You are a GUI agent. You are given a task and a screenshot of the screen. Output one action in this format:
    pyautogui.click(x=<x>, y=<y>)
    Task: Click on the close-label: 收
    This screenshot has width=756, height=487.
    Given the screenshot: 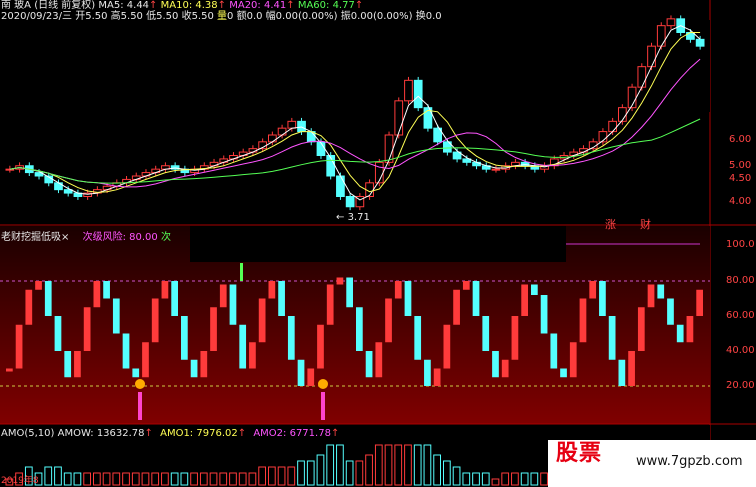 What is the action you would take?
    pyautogui.click(x=186, y=16)
    